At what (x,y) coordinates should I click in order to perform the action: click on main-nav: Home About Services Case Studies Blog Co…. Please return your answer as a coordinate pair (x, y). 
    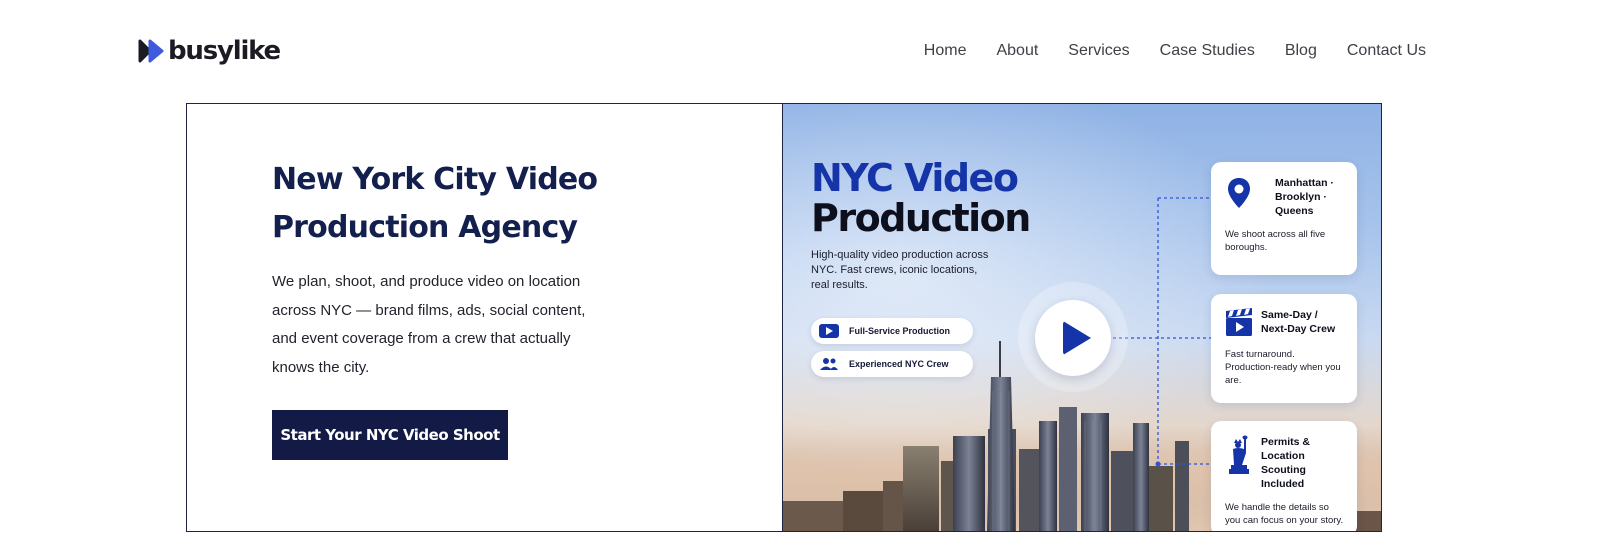
    Looking at the image, I should click on (1175, 51).